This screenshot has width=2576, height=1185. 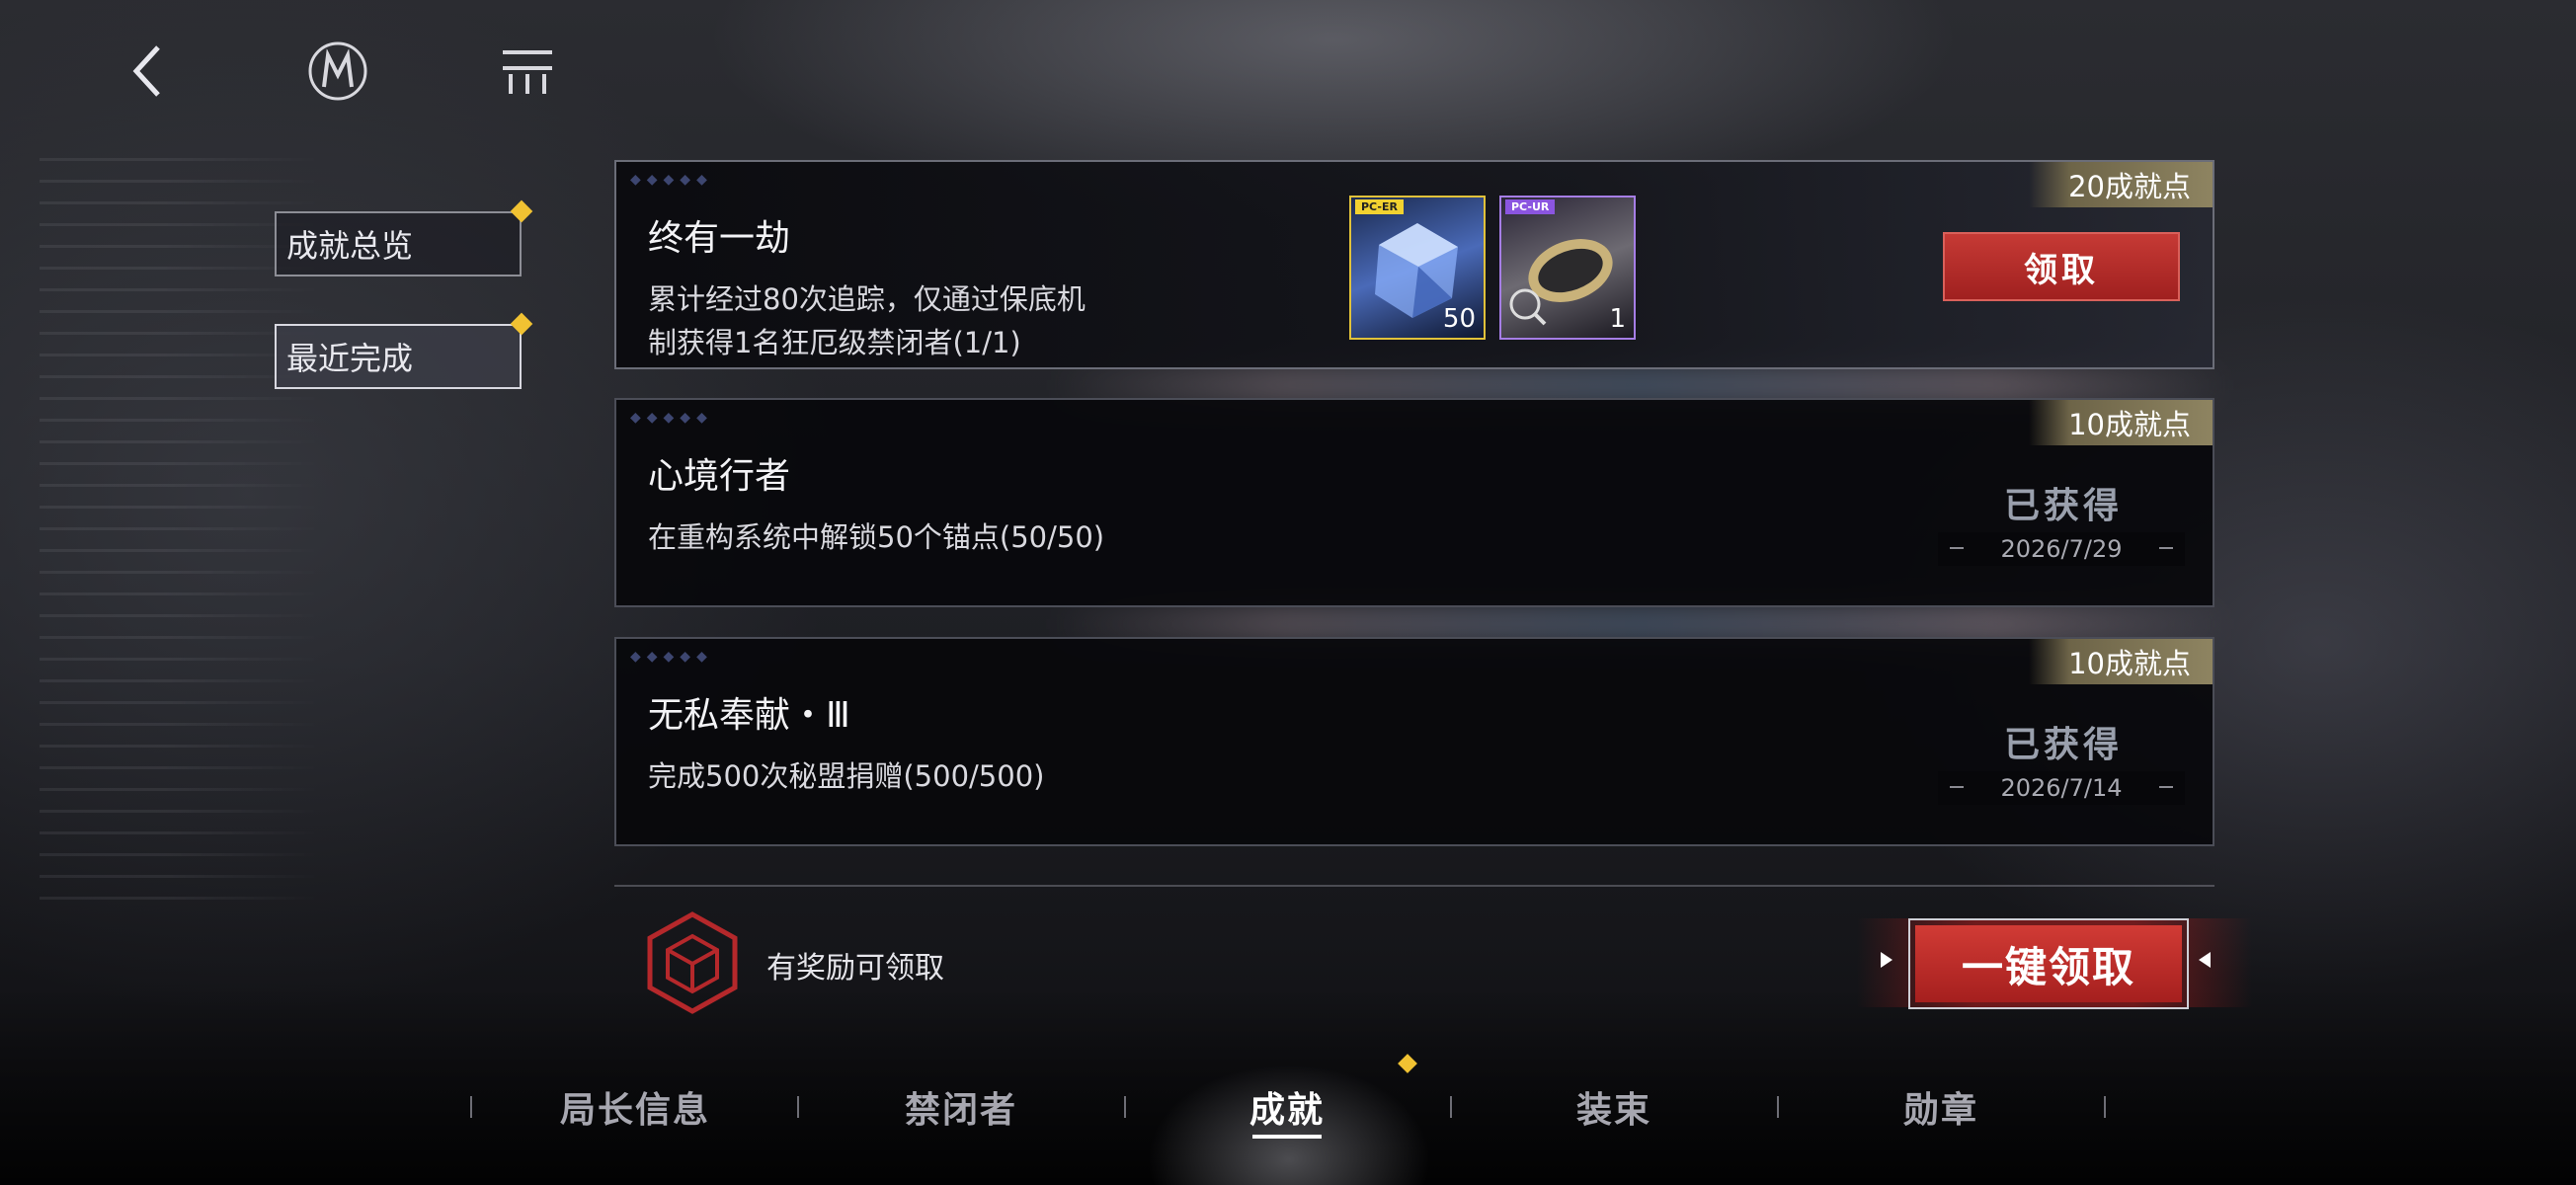 I want to click on arrow-left-icon, so click(x=2205, y=960).